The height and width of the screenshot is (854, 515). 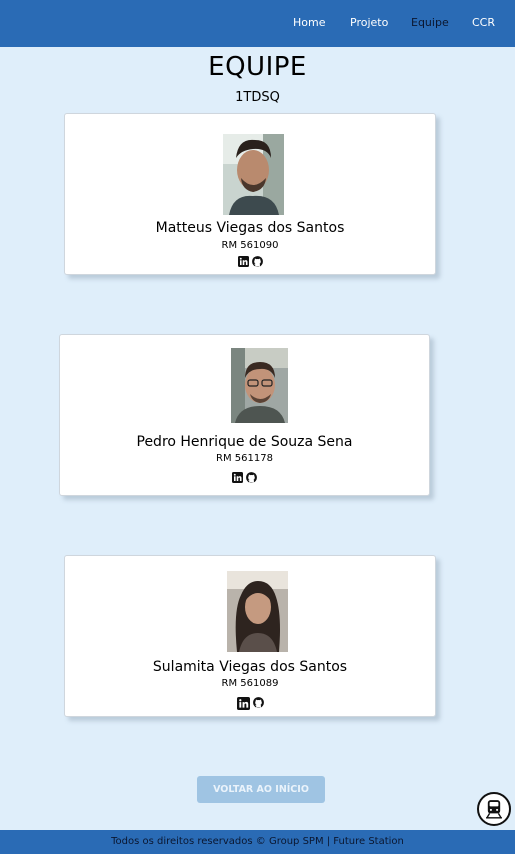 What do you see at coordinates (257, 97) in the screenshot?
I see `page-subtitle: 1TDSQ` at bounding box center [257, 97].